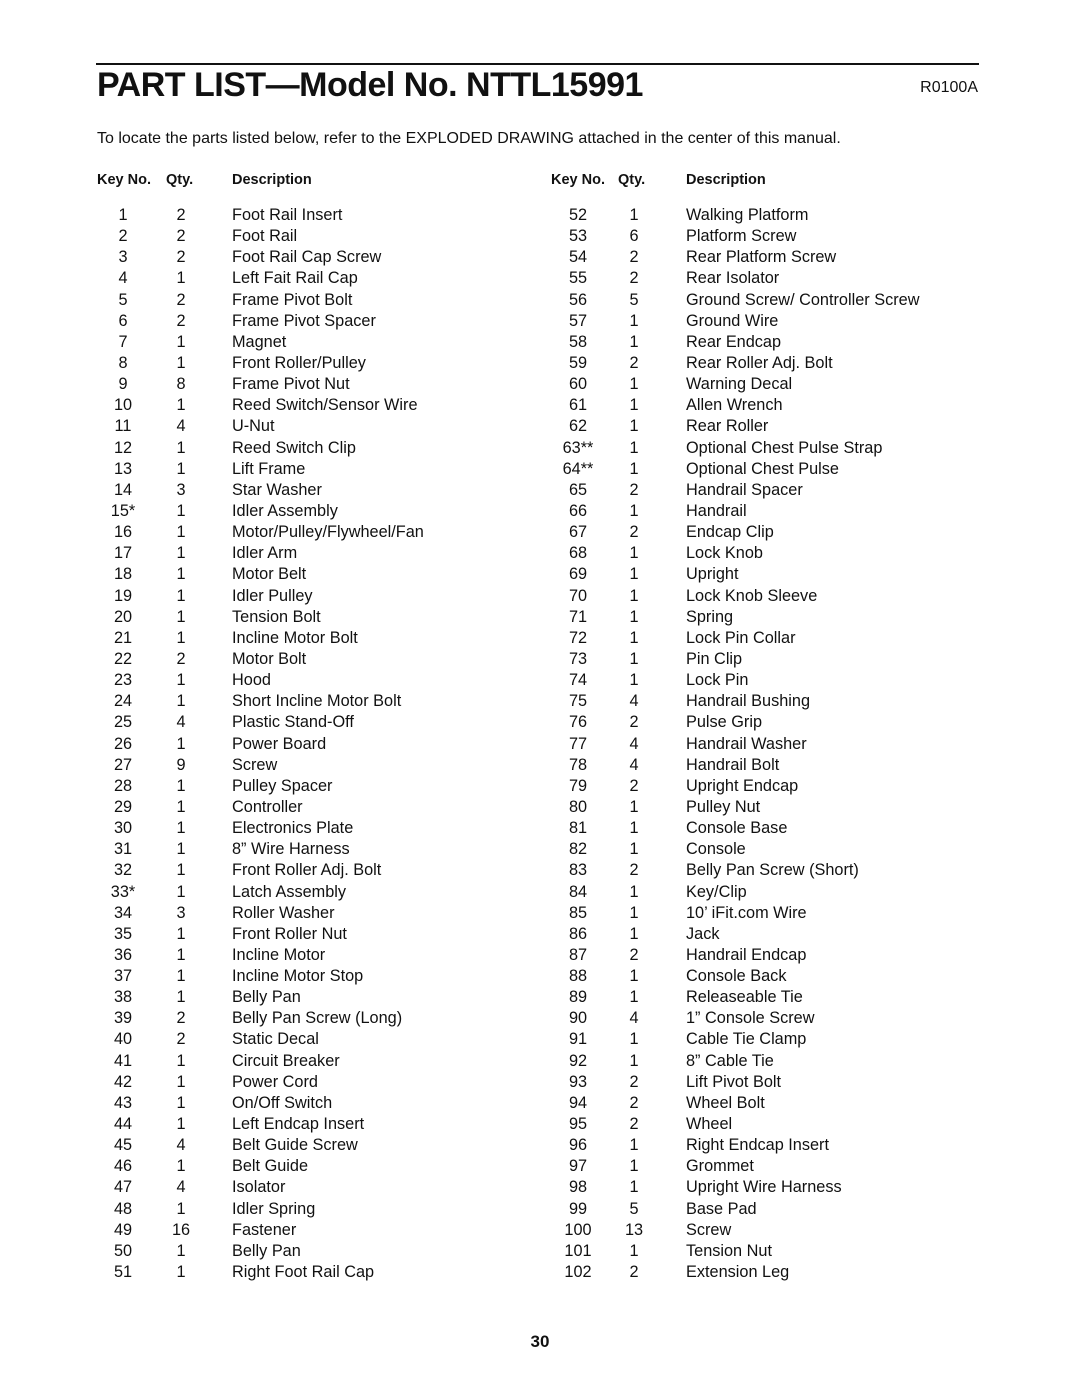  I want to click on part-description: Belly Pan, so click(266, 997).